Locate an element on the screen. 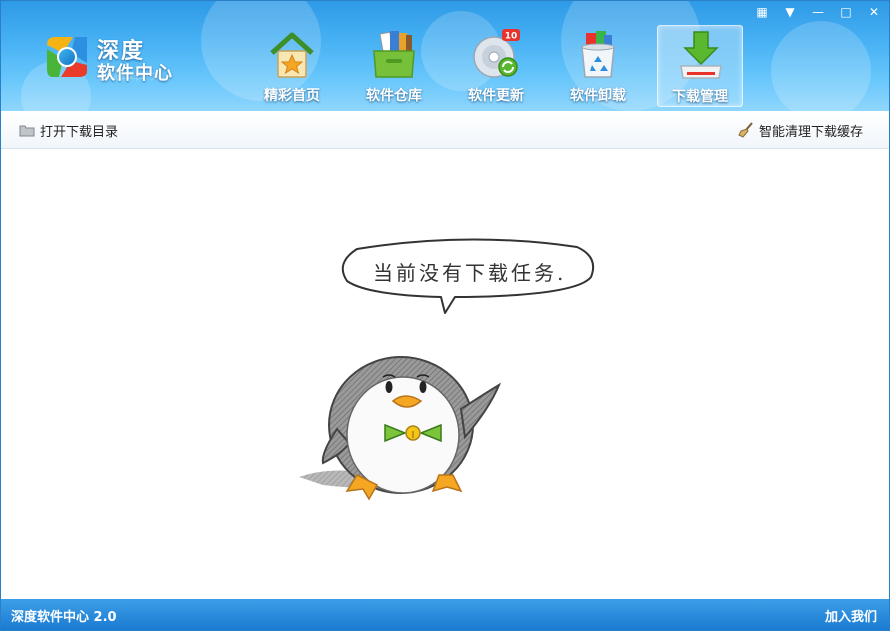 Image resolution: width=890 pixels, height=631 pixels. tab-download-manager: 下载管理 is located at coordinates (700, 66).